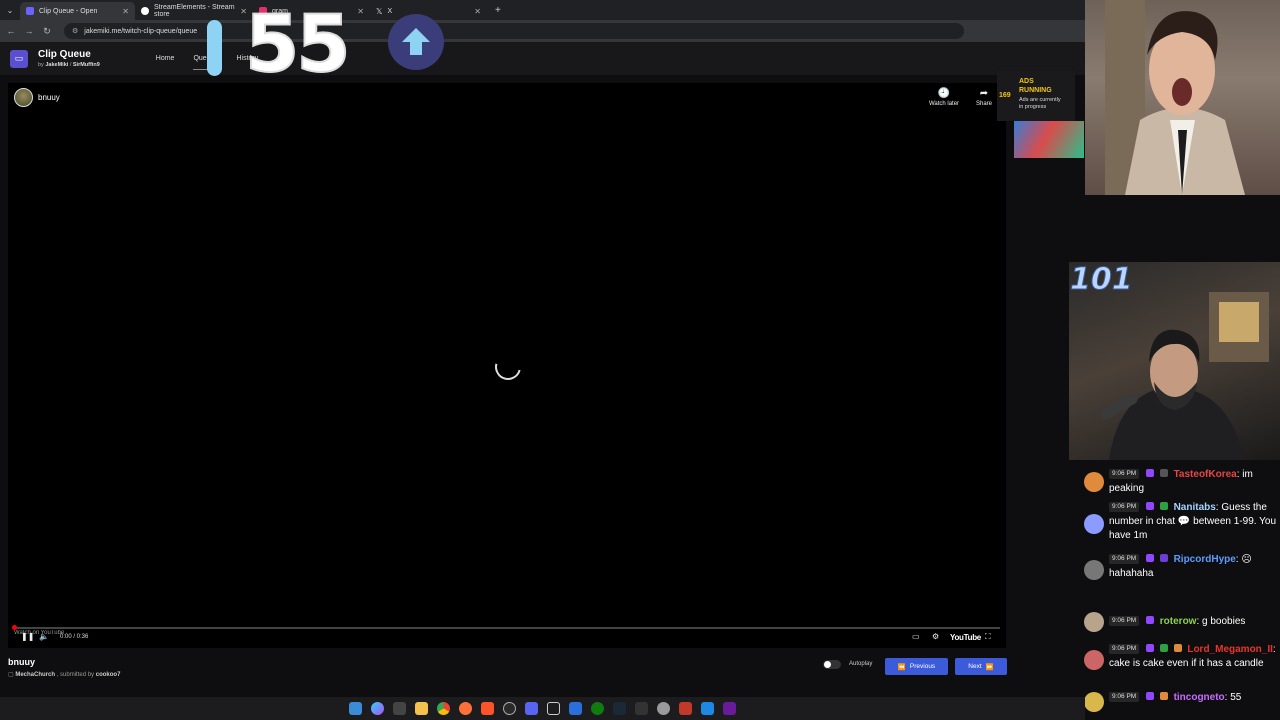 The width and height of the screenshot is (1280, 720). What do you see at coordinates (74, 637) in the screenshot?
I see `time-display: 0:00 / 0:36` at bounding box center [74, 637].